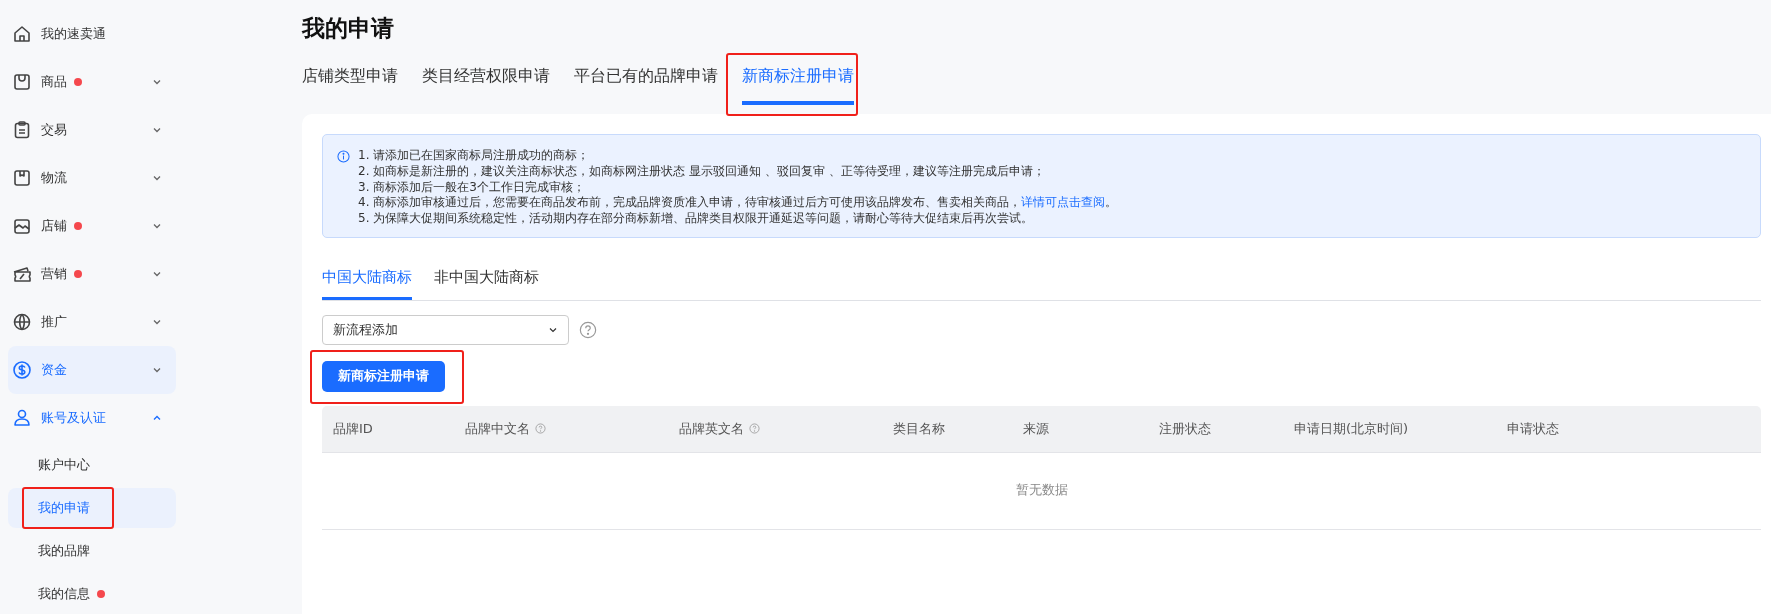  I want to click on ticket-icon, so click(22, 274).